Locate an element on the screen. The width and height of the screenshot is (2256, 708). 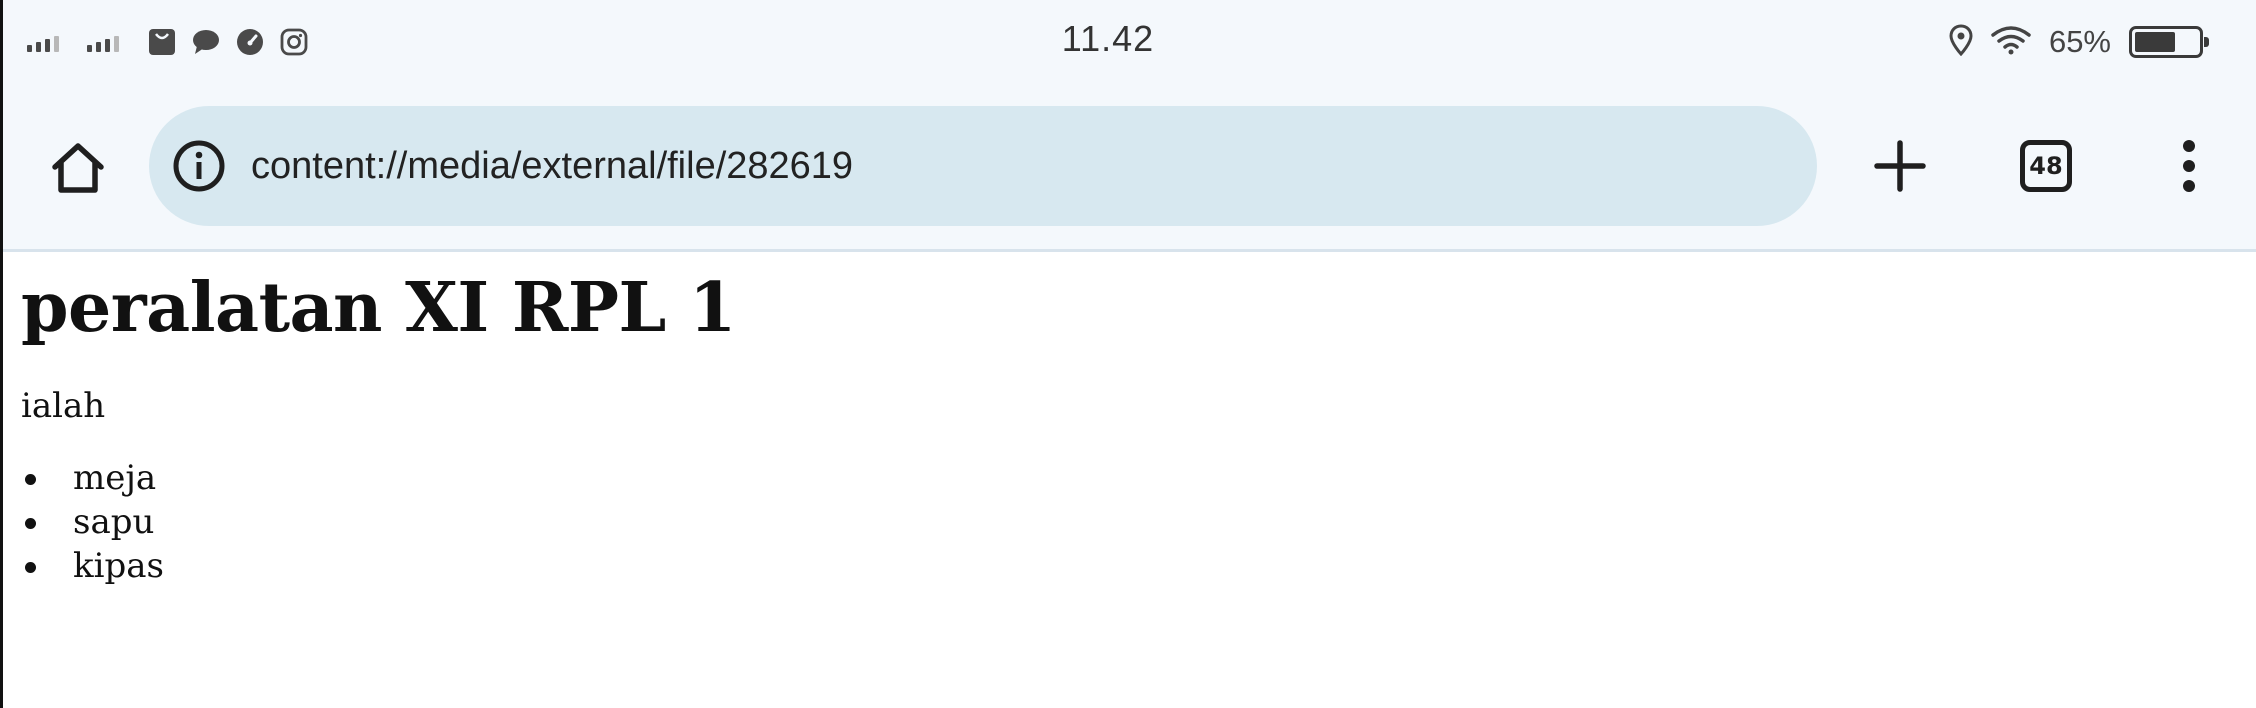
address-bar: content://media/external/file/282619 is located at coordinates (983, 166).